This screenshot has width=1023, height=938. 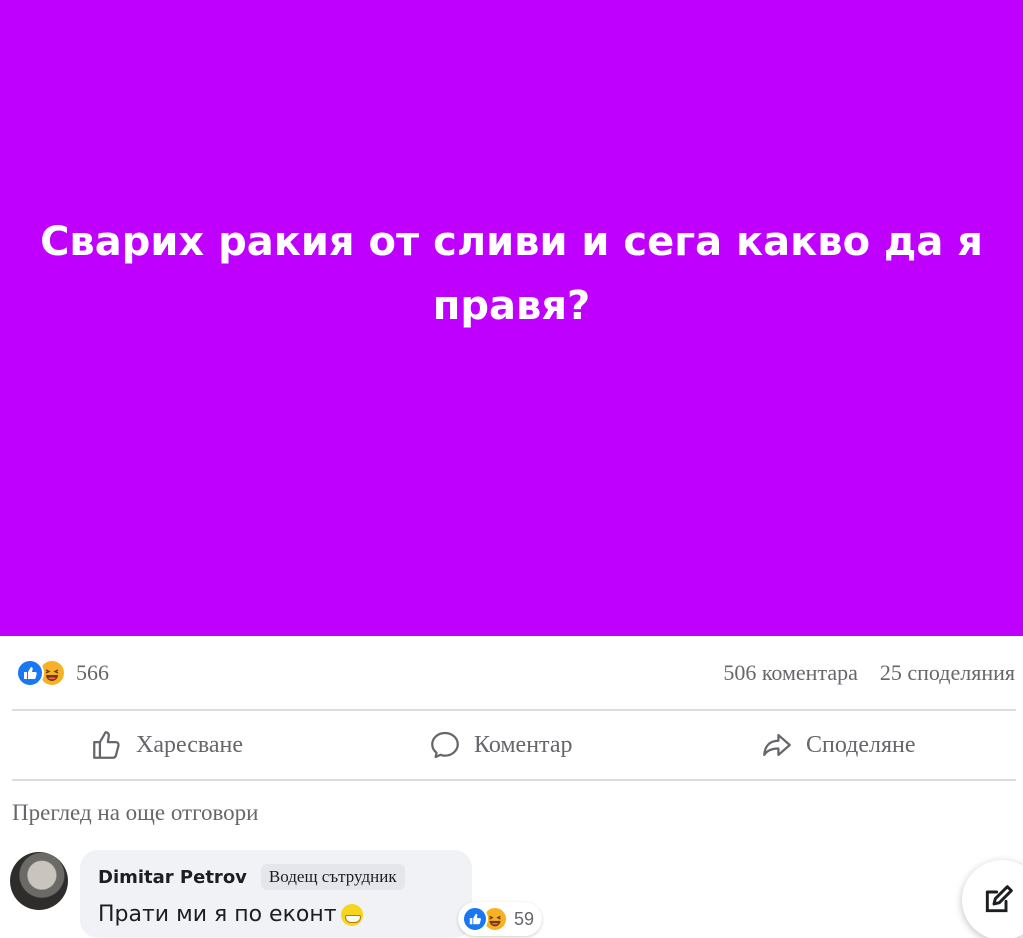 I want to click on author-badge: Водещ сътрудник, so click(x=332, y=877).